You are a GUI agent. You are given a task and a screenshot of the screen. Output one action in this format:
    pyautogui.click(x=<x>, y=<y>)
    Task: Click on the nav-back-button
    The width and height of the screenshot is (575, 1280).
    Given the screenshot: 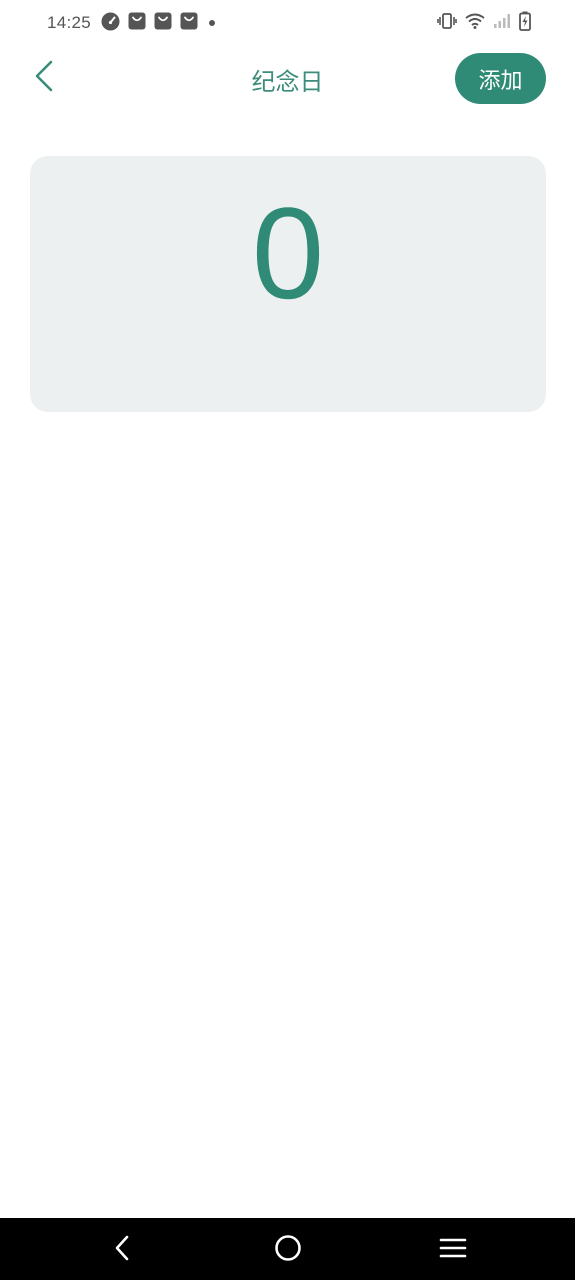 What is the action you would take?
    pyautogui.click(x=122, y=1250)
    